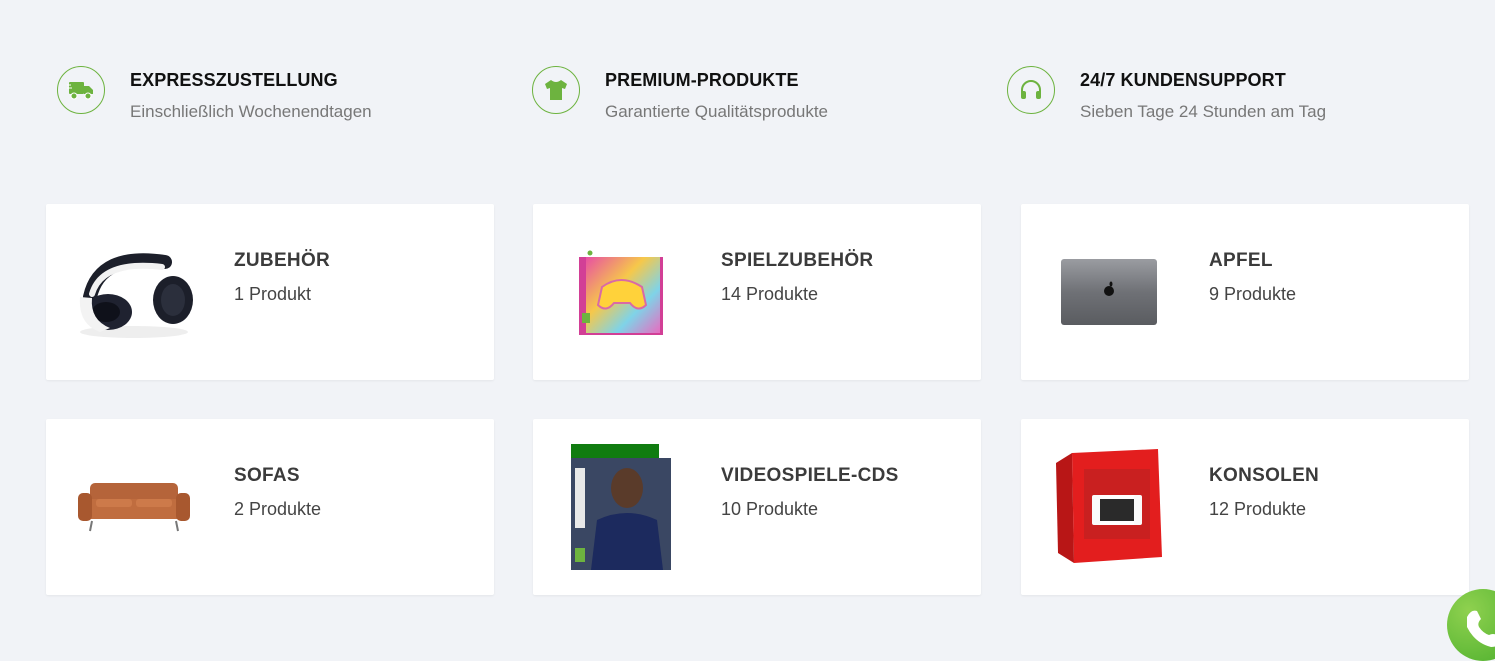  I want to click on category-title: SPIELZUBEHÖR, so click(797, 260).